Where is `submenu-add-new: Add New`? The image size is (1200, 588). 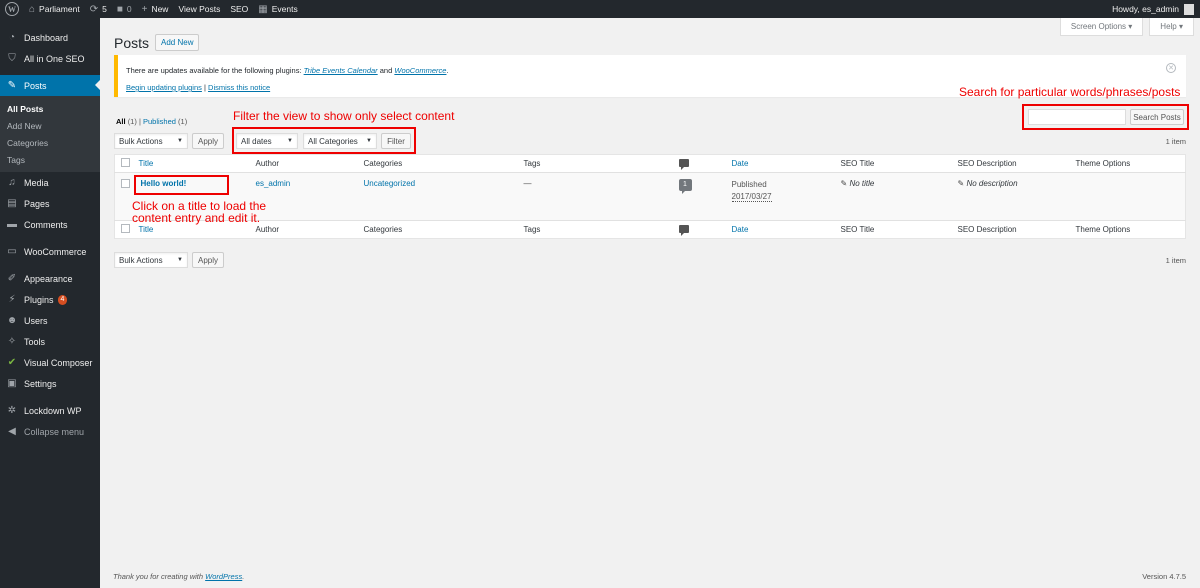 submenu-add-new: Add New is located at coordinates (50, 125).